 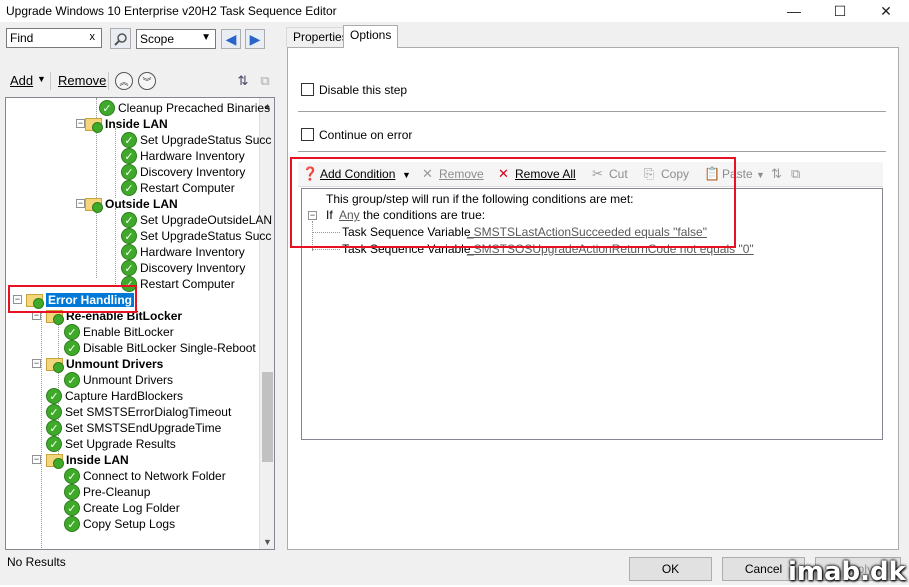 I want to click on watermark-logo: imab.dk, so click(x=847, y=572).